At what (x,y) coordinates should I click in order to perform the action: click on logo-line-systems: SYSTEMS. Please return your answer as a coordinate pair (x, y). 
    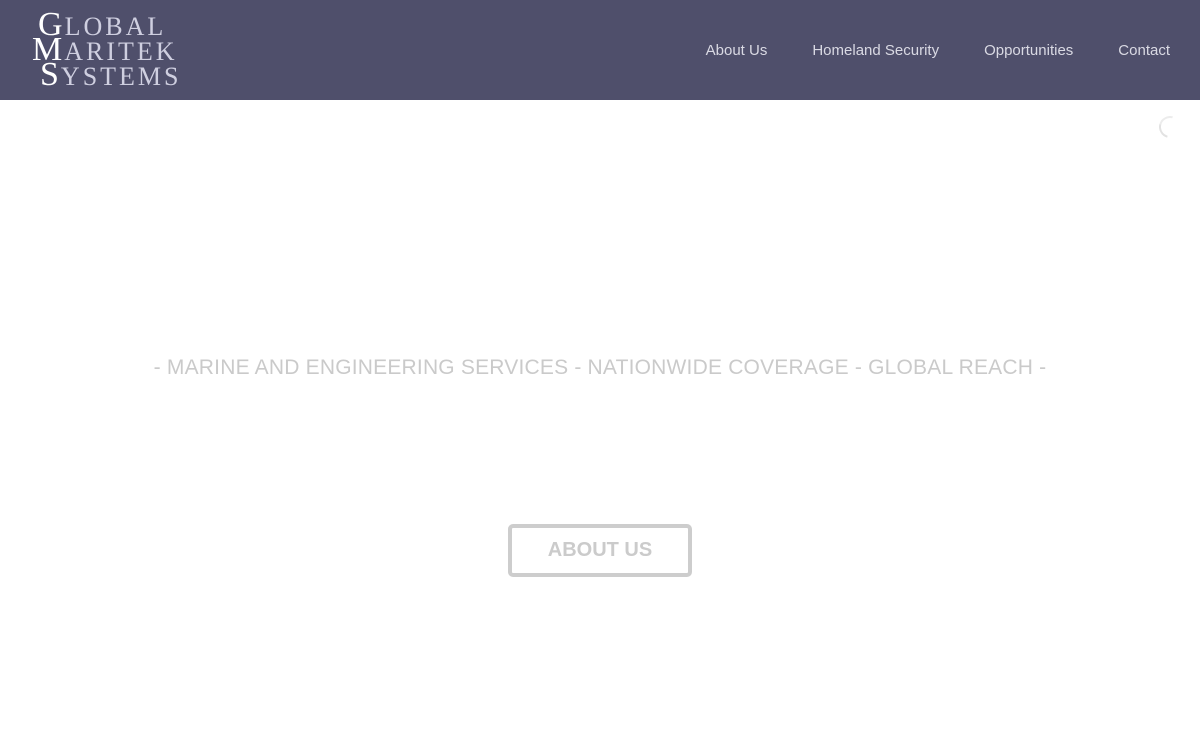
    Looking at the image, I should click on (111, 75).